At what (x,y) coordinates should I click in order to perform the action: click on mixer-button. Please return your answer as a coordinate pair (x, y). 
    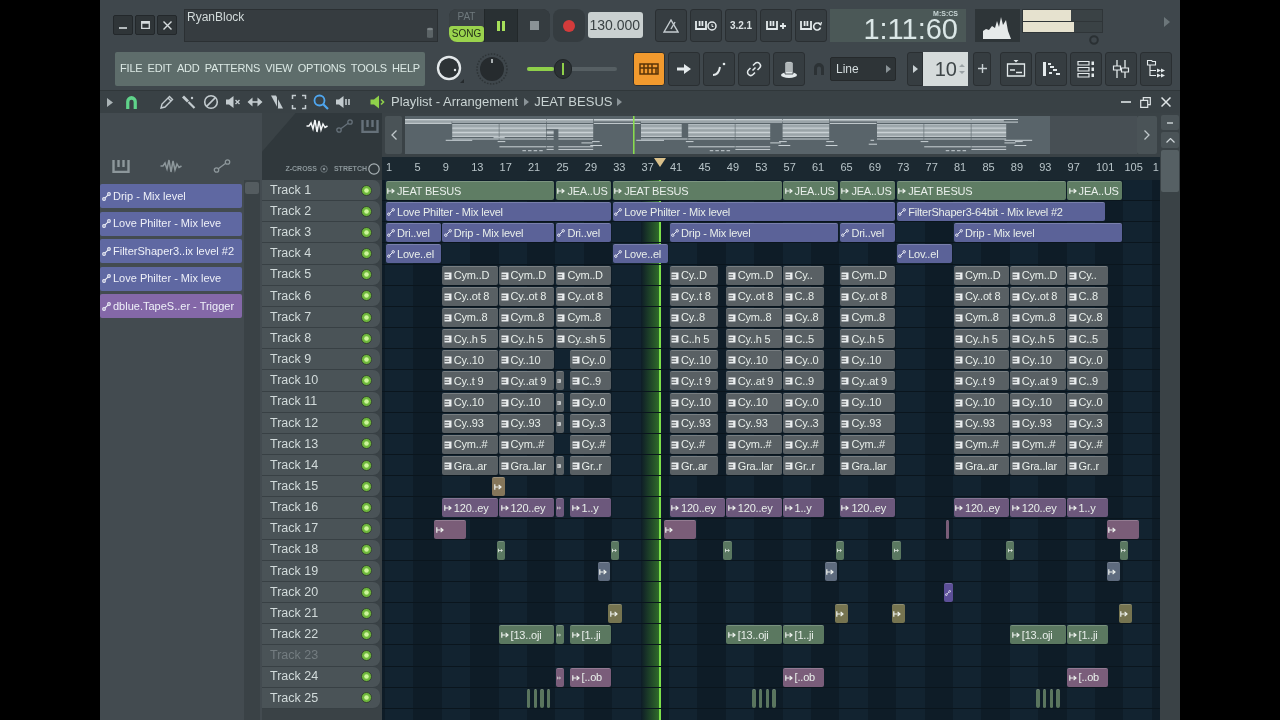
    Looking at the image, I should click on (1121, 68).